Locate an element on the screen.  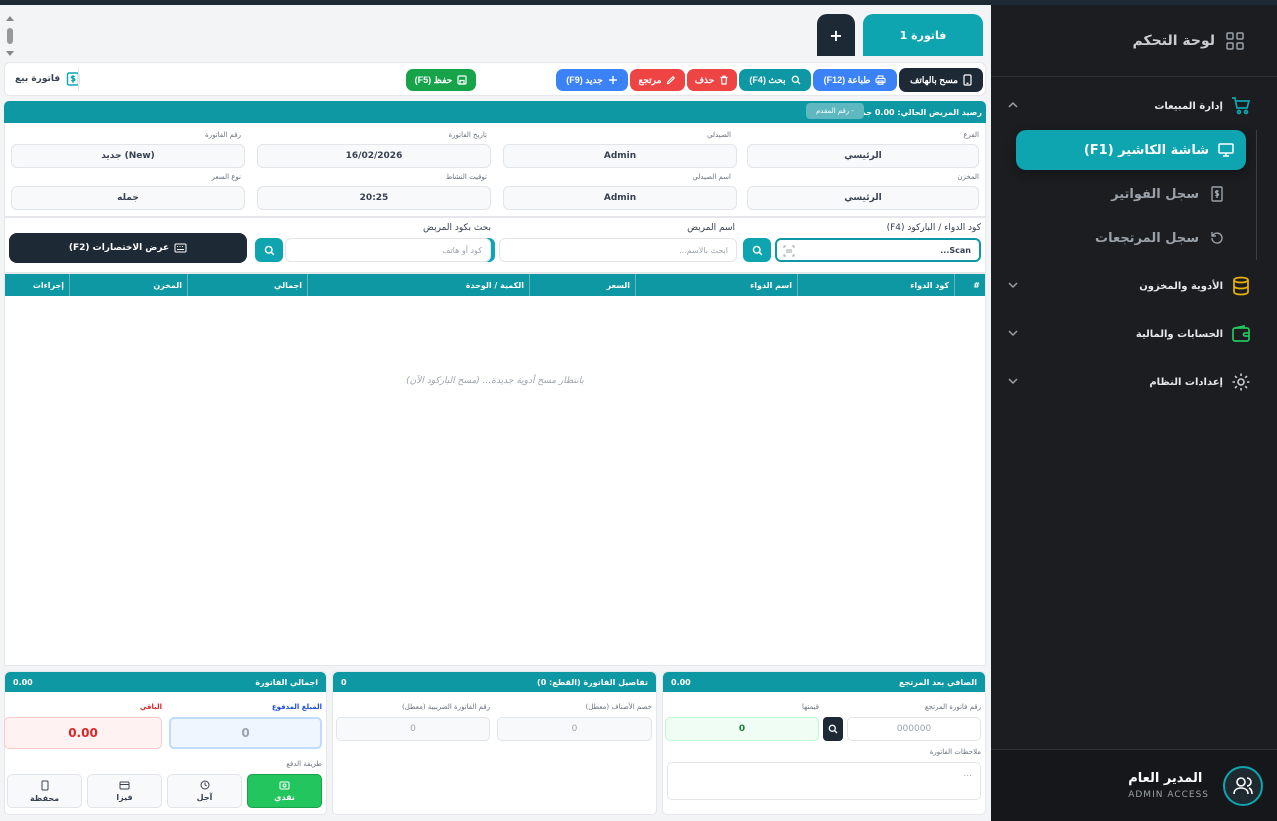
accounts-section-label: الحسابات والمالية is located at coordinates (1179, 334).